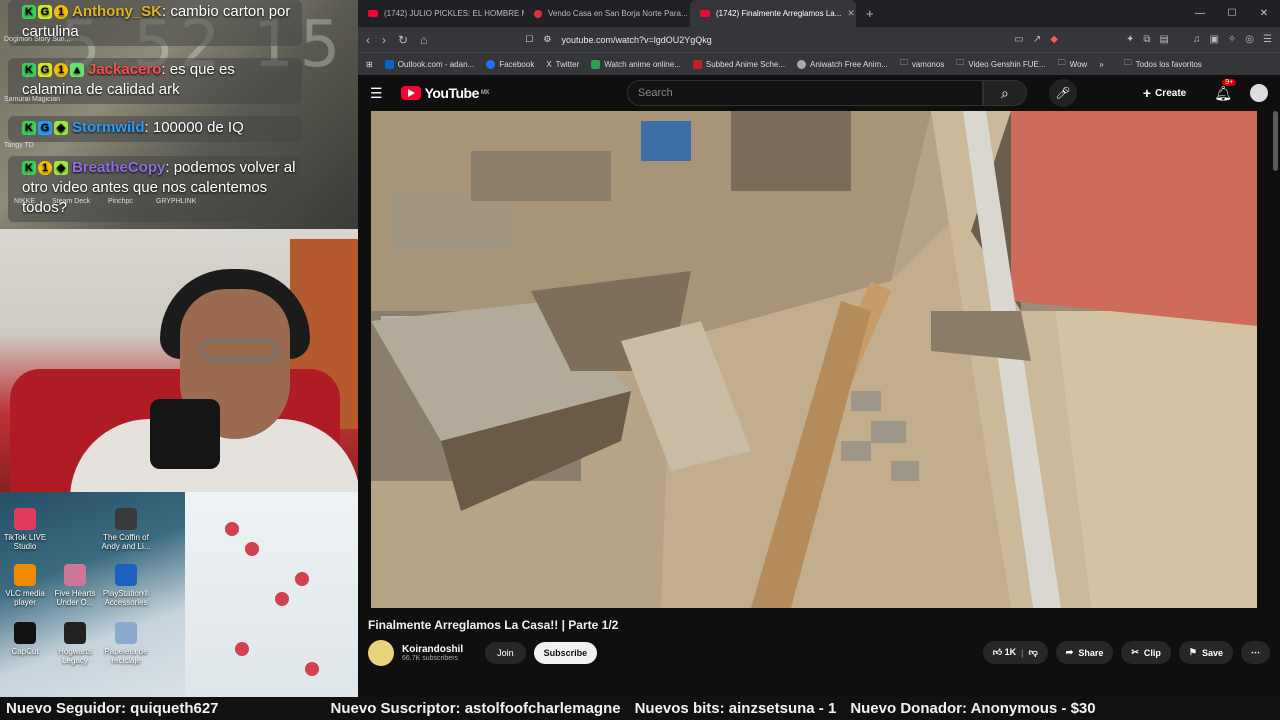 This screenshot has width=1280, height=720. Describe the element at coordinates (529, 39) in the screenshot. I see `bookmark-icon: ☐` at that location.